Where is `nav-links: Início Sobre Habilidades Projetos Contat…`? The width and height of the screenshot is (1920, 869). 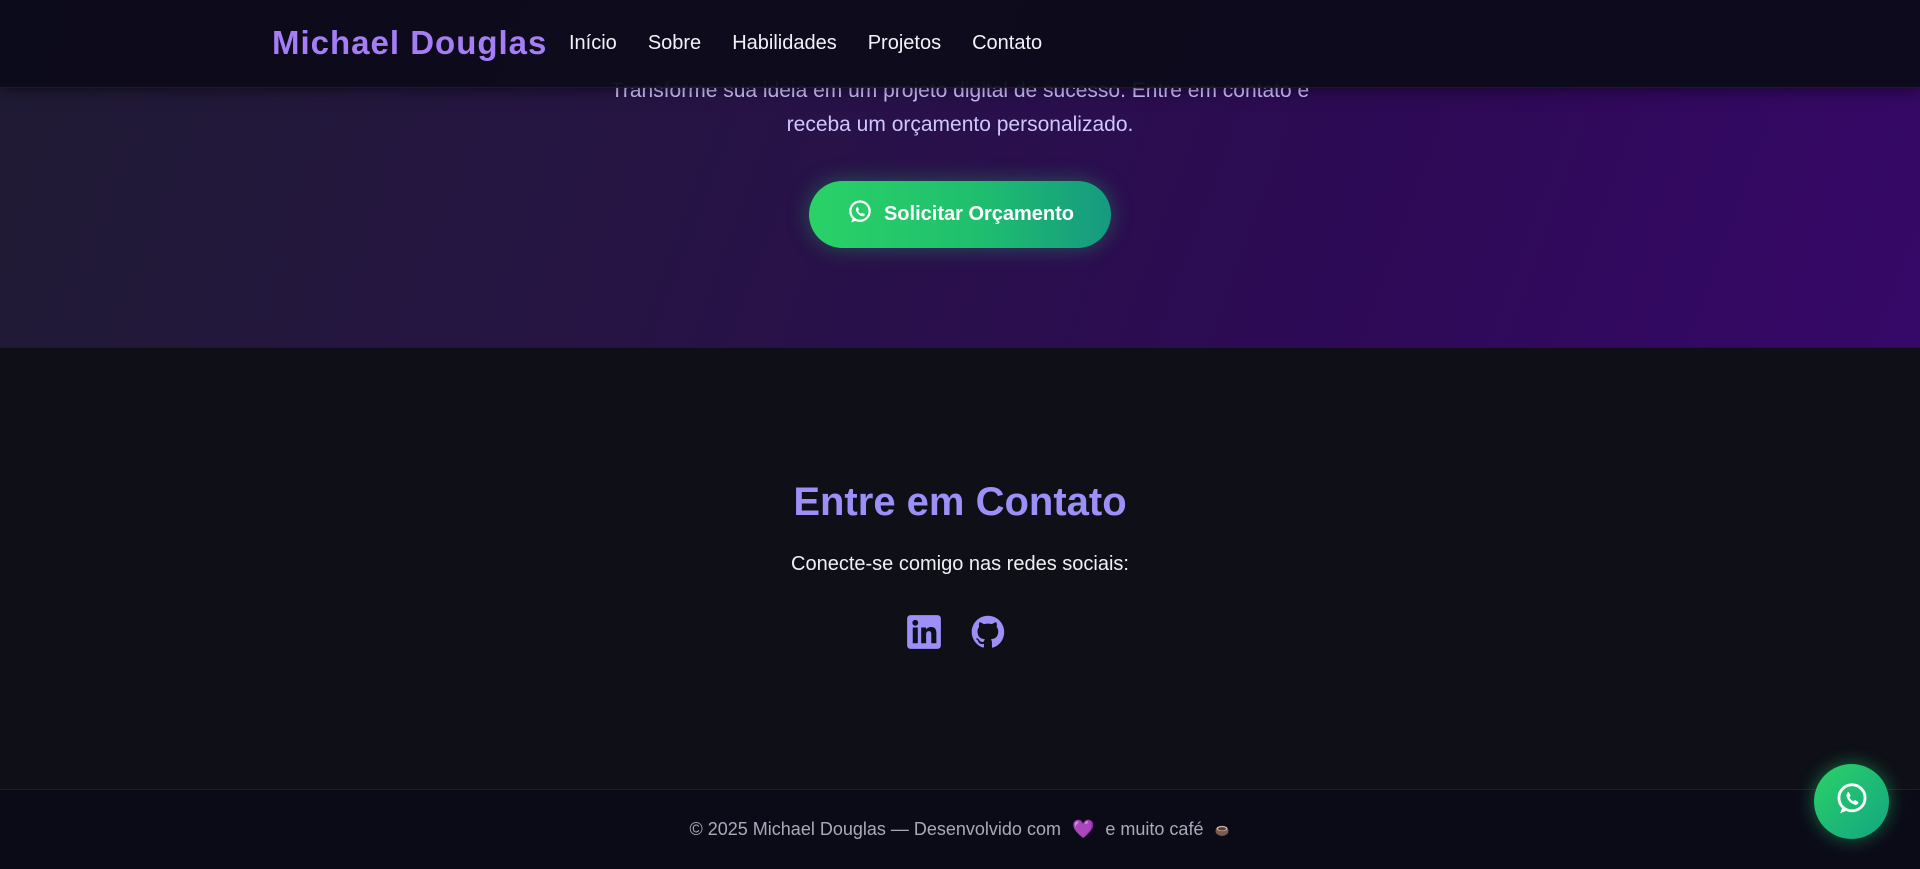
nav-links: Início Sobre Habilidades Projetos Contat… is located at coordinates (805, 43).